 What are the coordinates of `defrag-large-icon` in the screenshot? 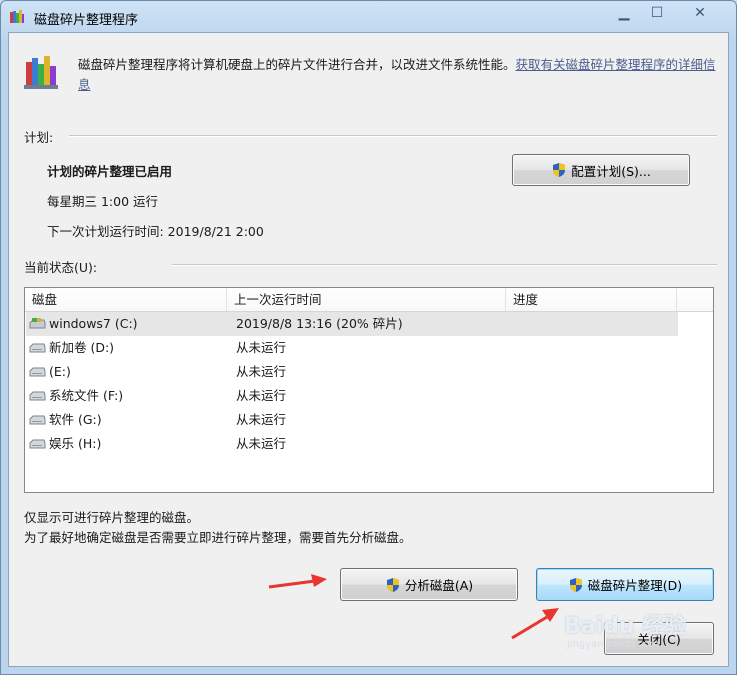 It's located at (41, 72).